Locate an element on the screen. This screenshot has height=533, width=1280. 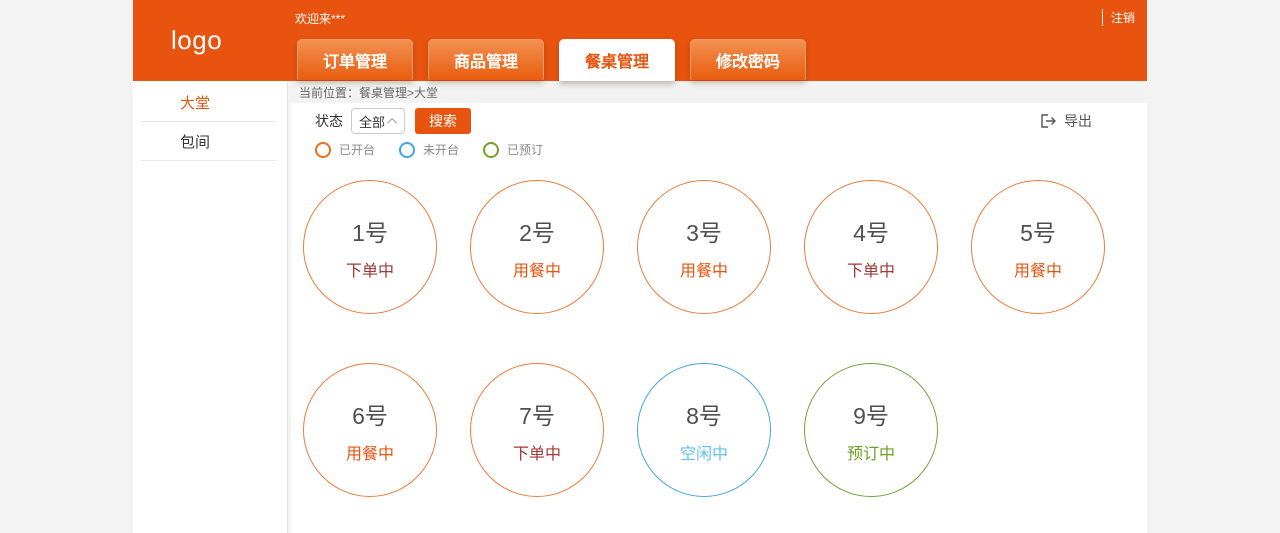
table-3: 3号 用餐中 is located at coordinates (704, 247).